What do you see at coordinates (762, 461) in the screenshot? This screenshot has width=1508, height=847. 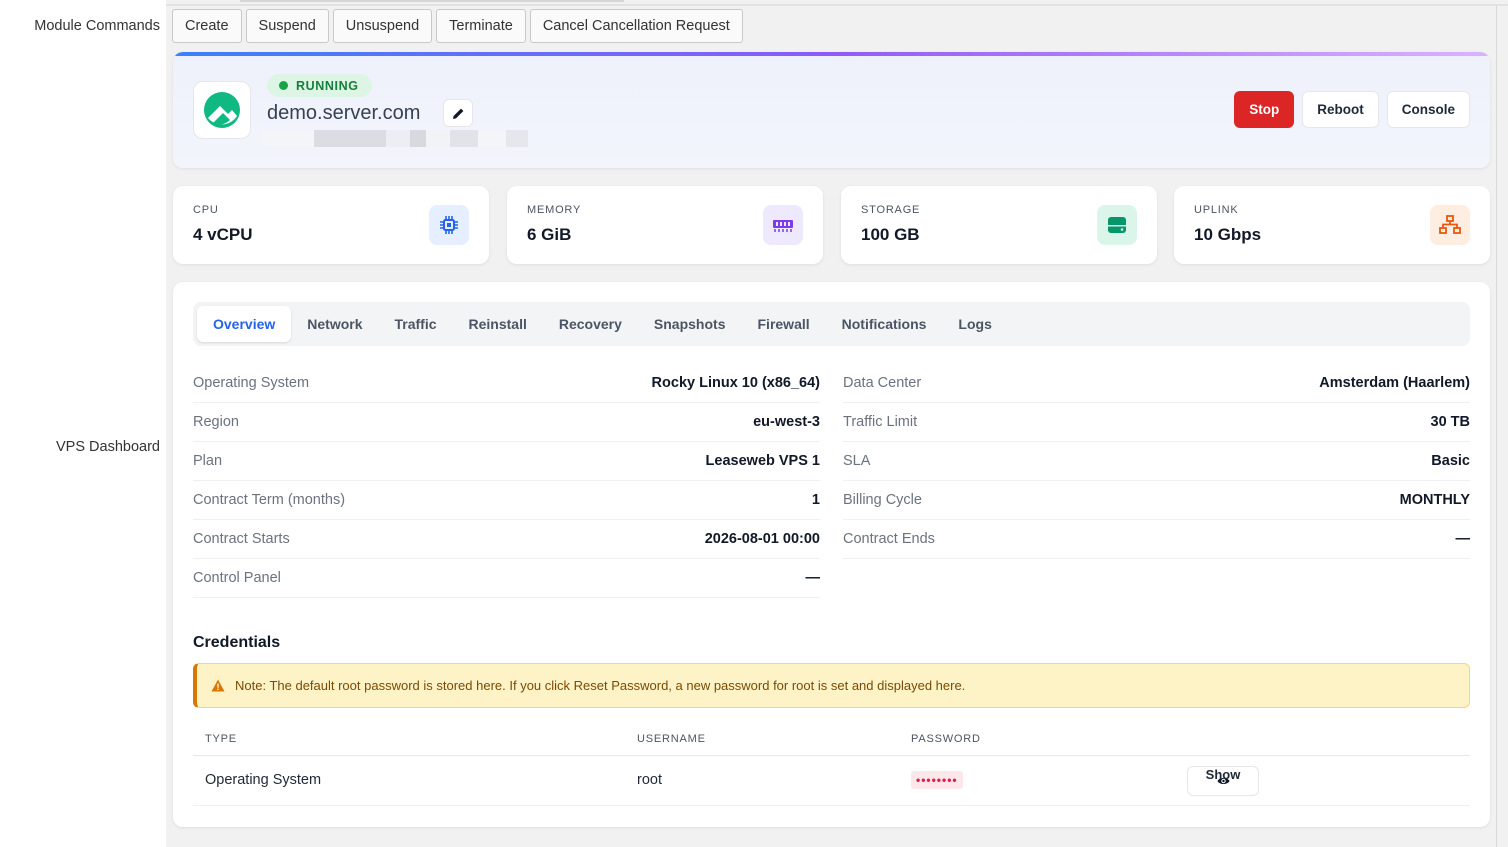 I see `info-value: Leaseweb VPS 1` at bounding box center [762, 461].